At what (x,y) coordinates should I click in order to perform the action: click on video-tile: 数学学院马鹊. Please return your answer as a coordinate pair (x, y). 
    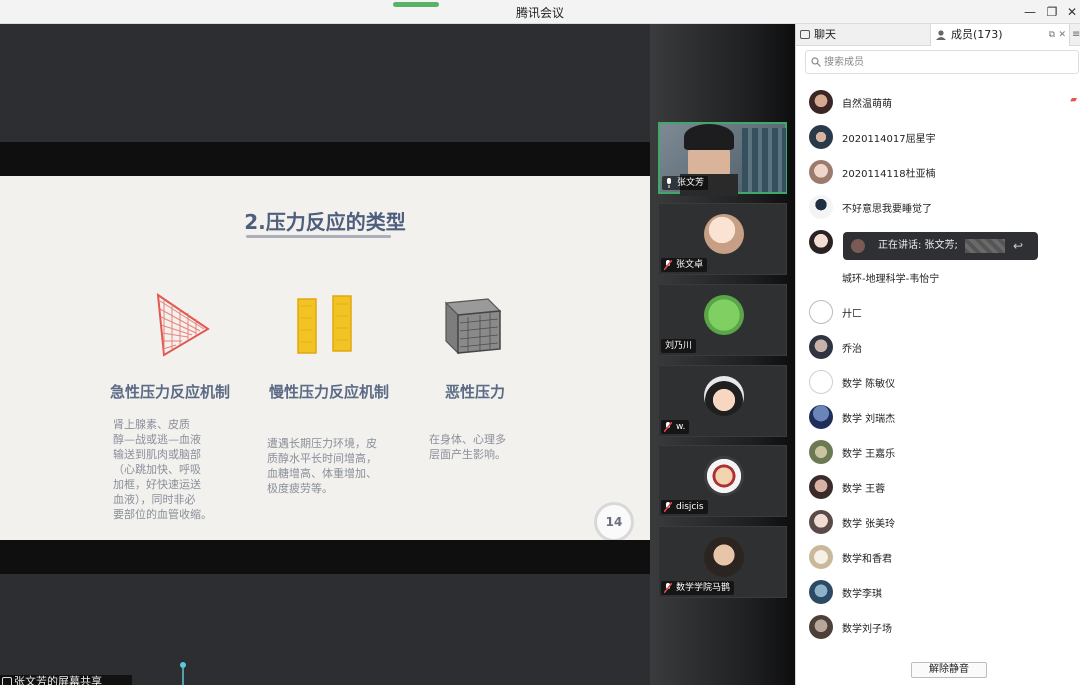
    Looking at the image, I should click on (722, 562).